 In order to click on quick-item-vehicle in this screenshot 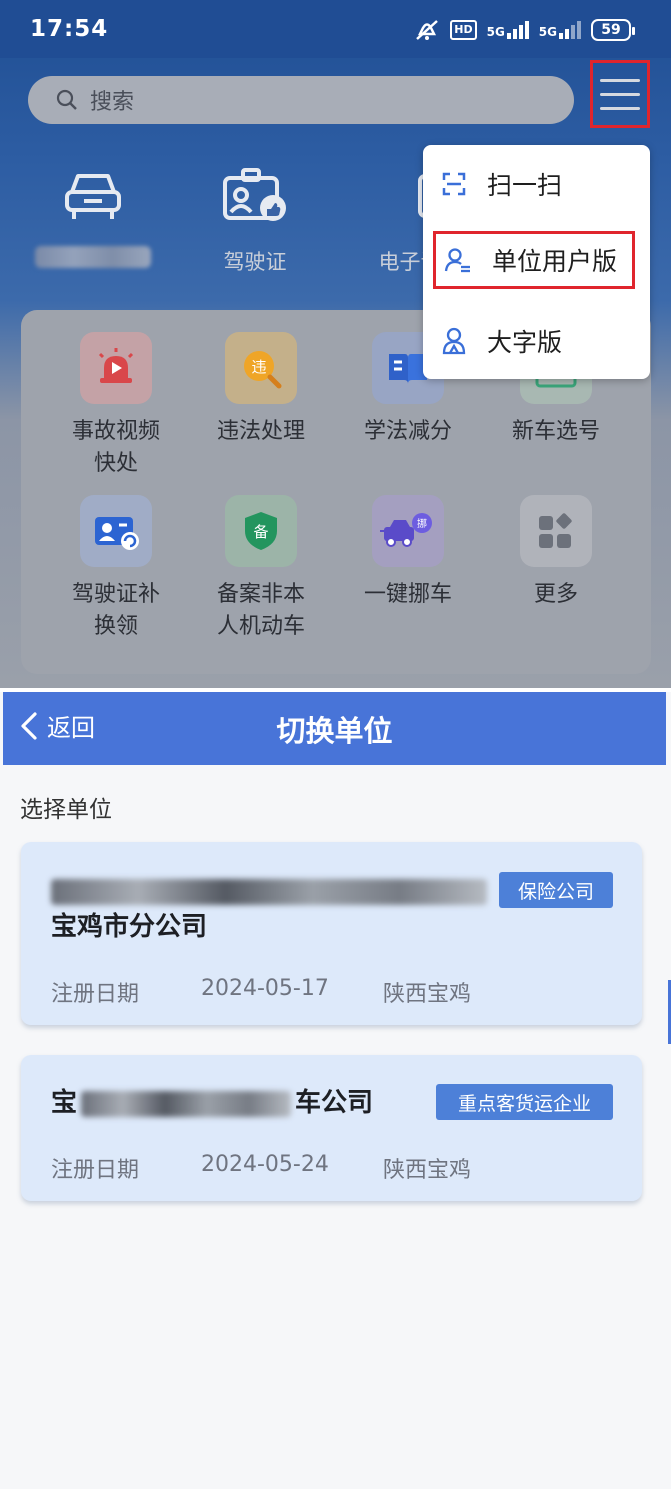, I will do `click(93, 216)`.